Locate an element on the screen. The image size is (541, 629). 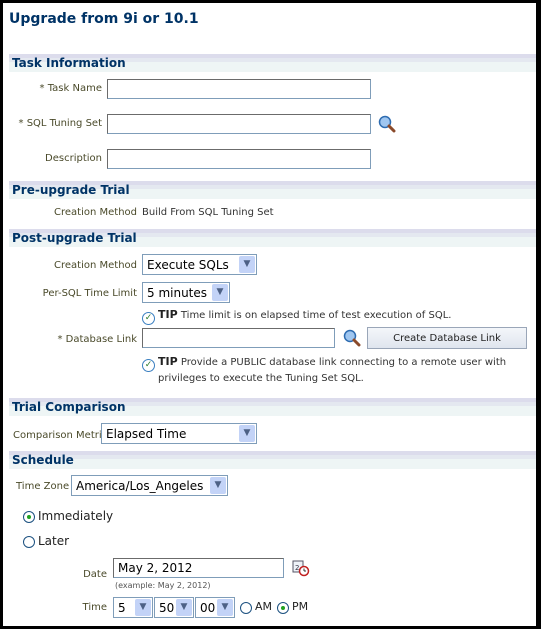
selected-value: 5 minutes is located at coordinates (177, 293).